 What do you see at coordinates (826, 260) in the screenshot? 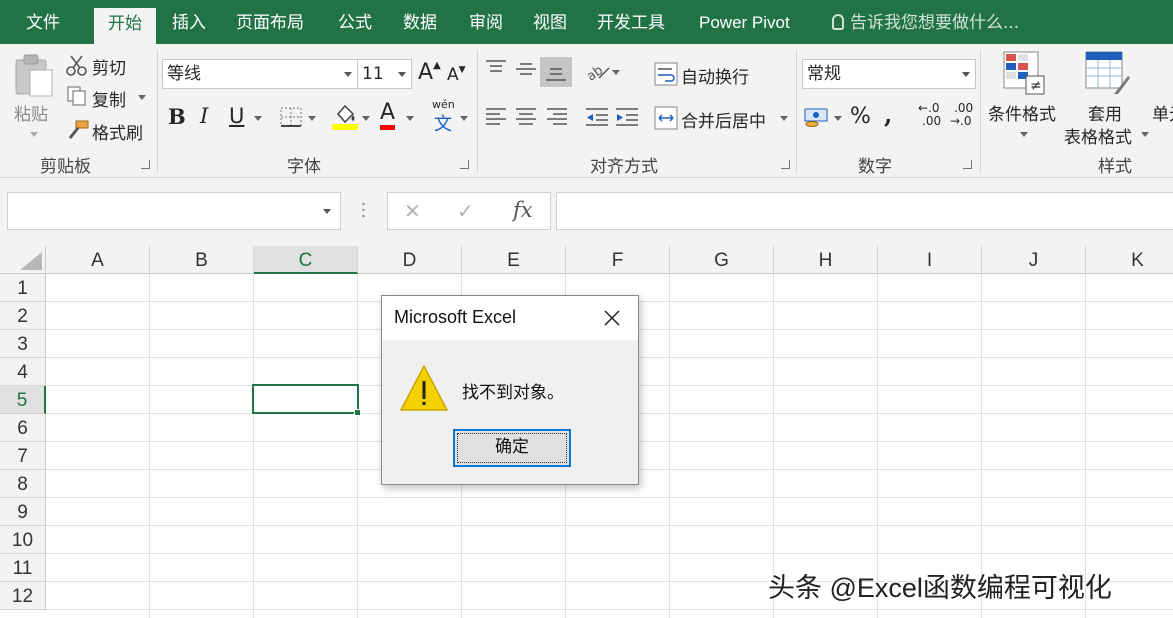
I see `column-header: H` at bounding box center [826, 260].